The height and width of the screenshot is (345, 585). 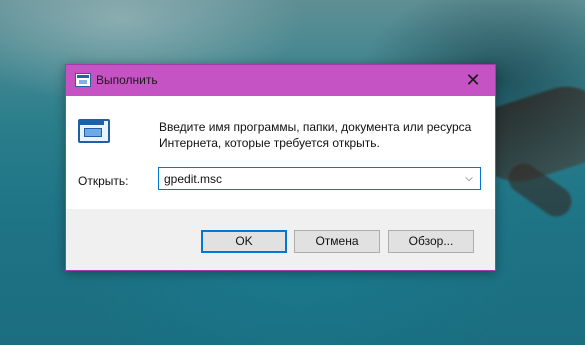 What do you see at coordinates (319, 178) in the screenshot?
I see `command-combobox: gpedit.msc ⌵` at bounding box center [319, 178].